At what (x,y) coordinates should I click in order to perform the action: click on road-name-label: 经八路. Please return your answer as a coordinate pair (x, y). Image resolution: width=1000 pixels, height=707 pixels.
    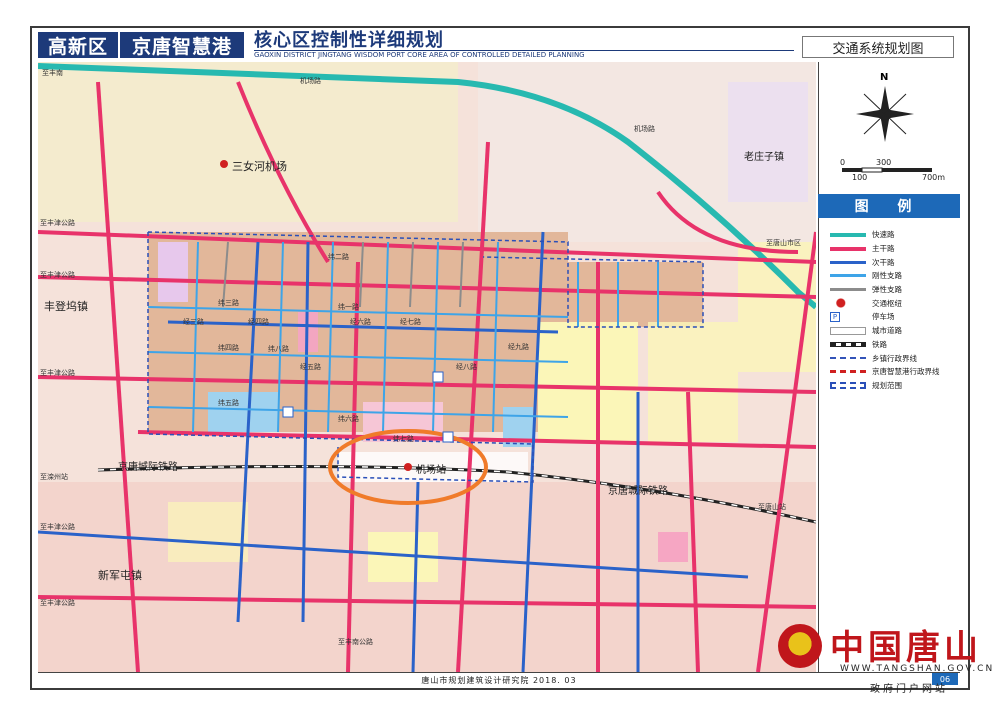
    Looking at the image, I should click on (466, 367).